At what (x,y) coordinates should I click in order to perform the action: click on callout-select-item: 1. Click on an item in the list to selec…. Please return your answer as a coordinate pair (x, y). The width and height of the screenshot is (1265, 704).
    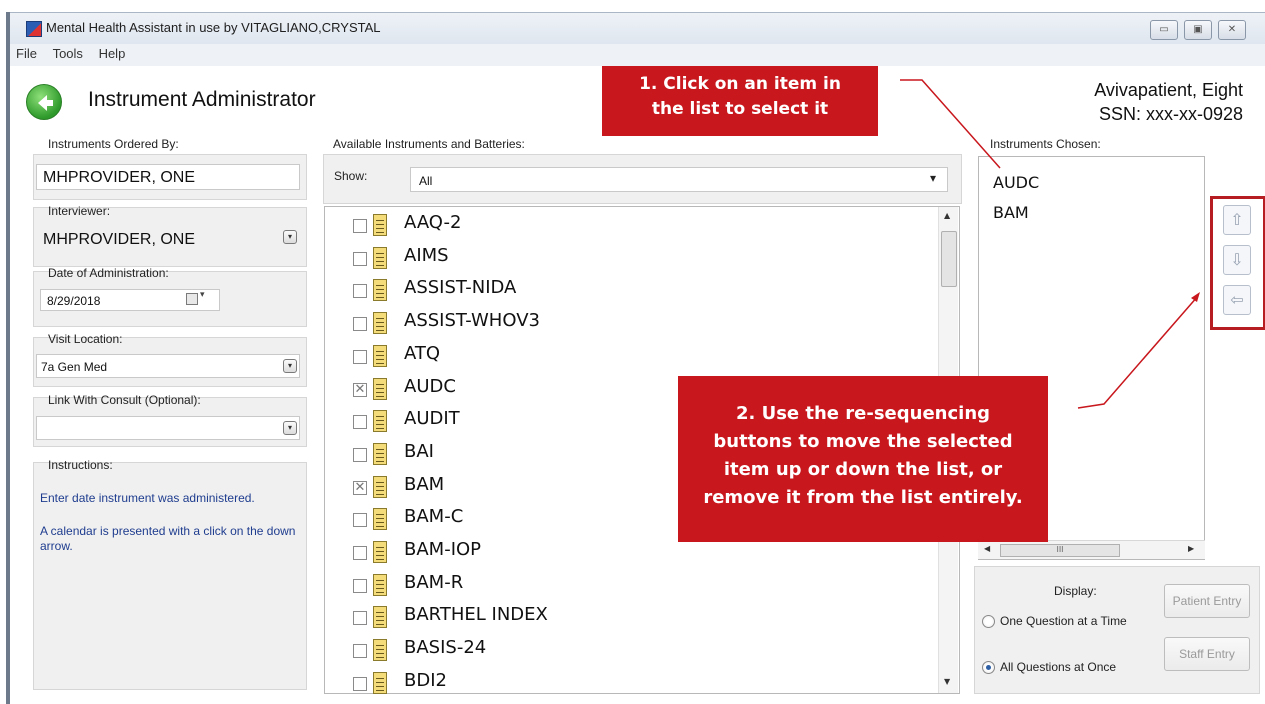
    Looking at the image, I should click on (740, 101).